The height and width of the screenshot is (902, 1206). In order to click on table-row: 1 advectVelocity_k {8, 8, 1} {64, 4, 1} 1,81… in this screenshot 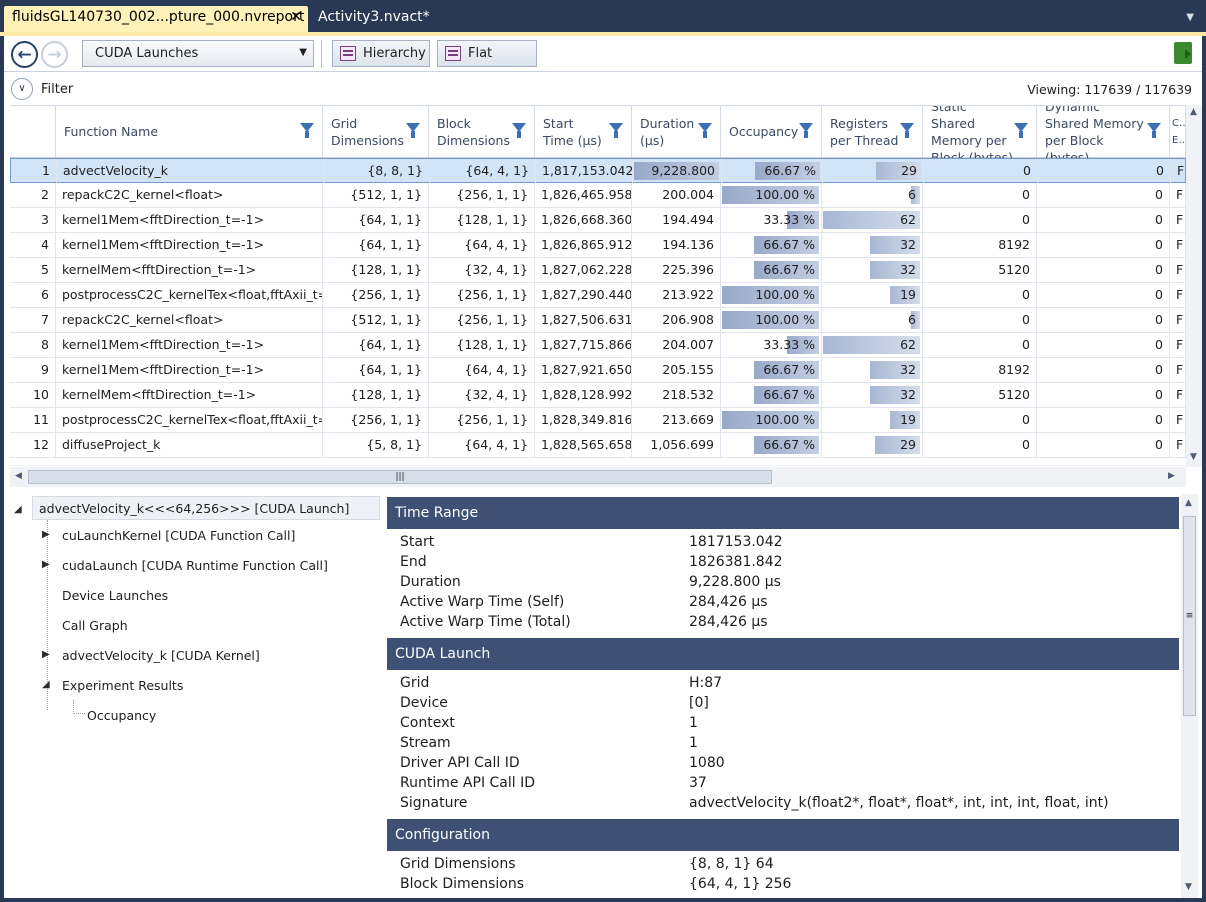, I will do `click(598, 170)`.